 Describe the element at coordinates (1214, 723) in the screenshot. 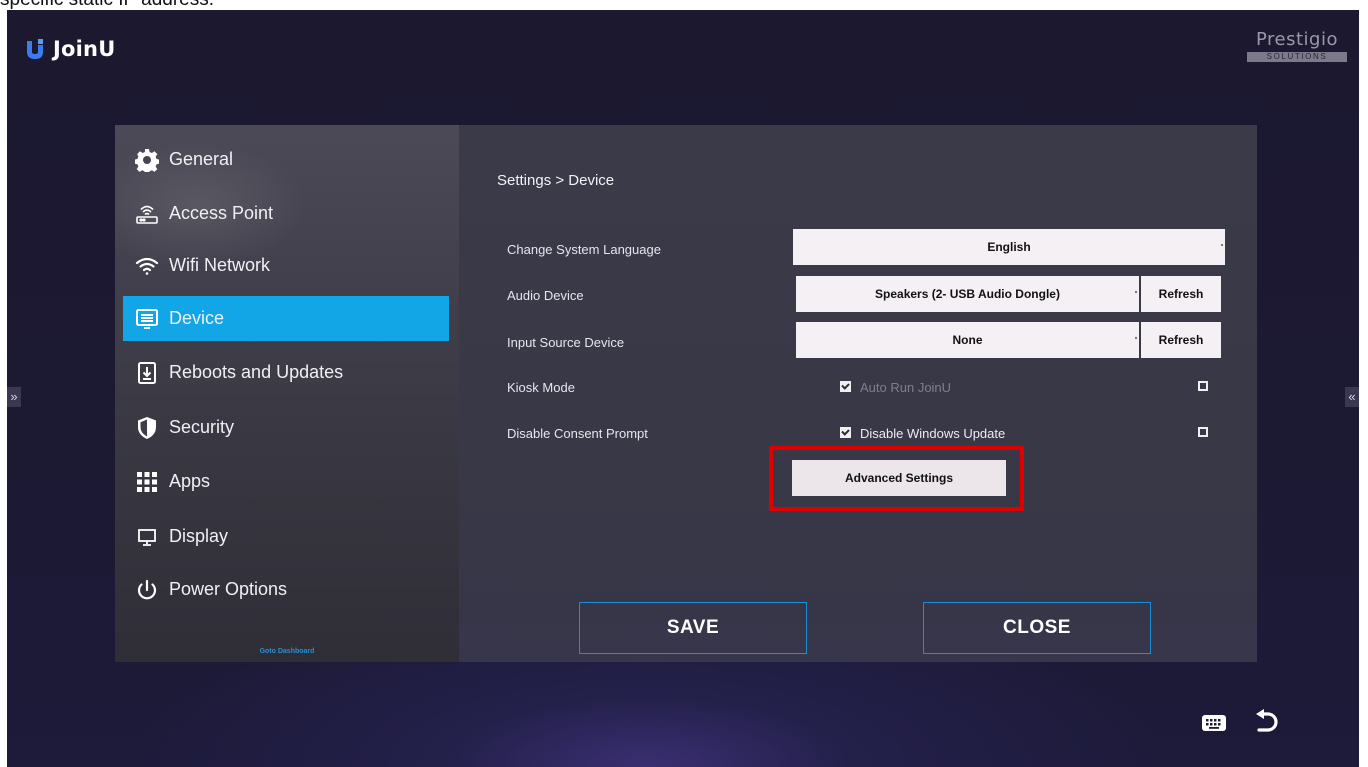

I see `keyboard-icon` at that location.